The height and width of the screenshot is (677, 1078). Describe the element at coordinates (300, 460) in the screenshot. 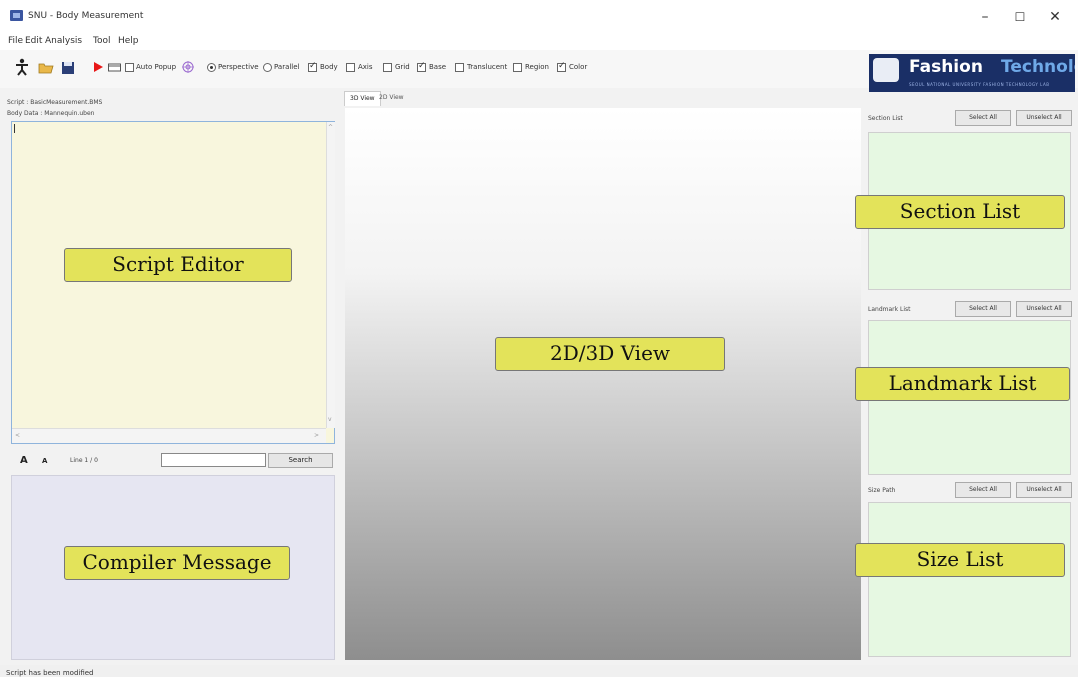

I see `search-button: Search` at that location.